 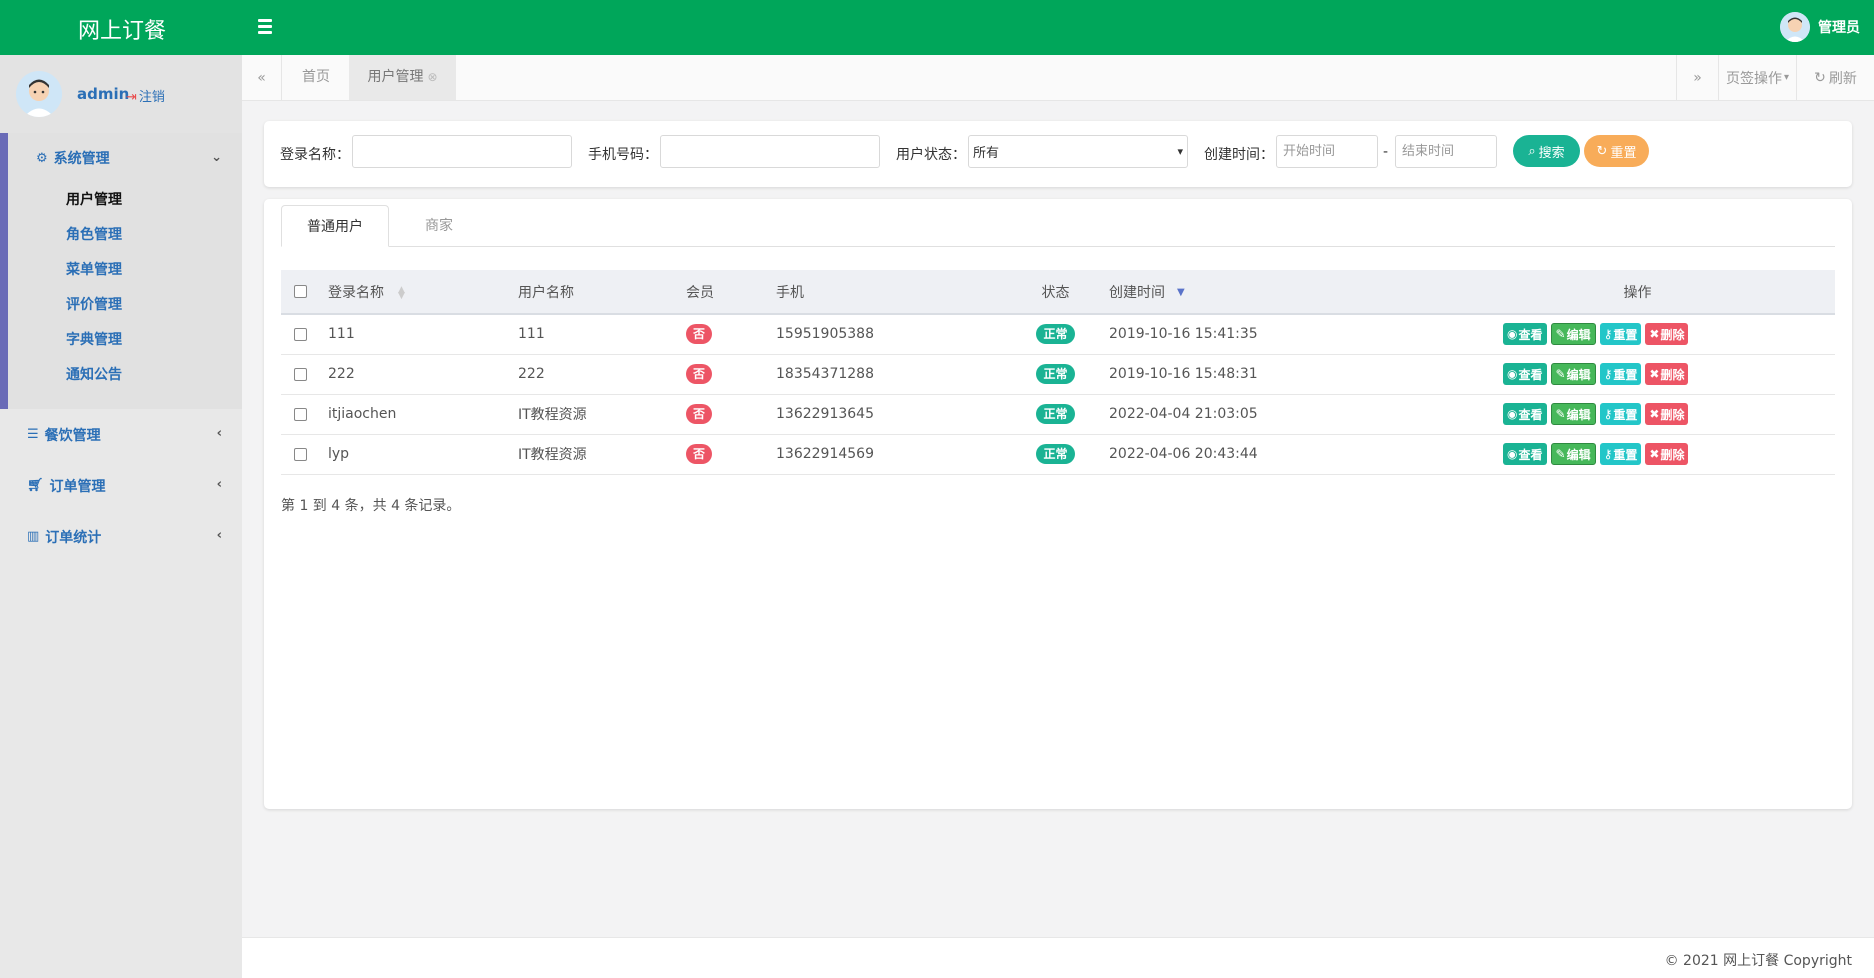 I want to click on search-button-label: 搜索, so click(x=1551, y=153).